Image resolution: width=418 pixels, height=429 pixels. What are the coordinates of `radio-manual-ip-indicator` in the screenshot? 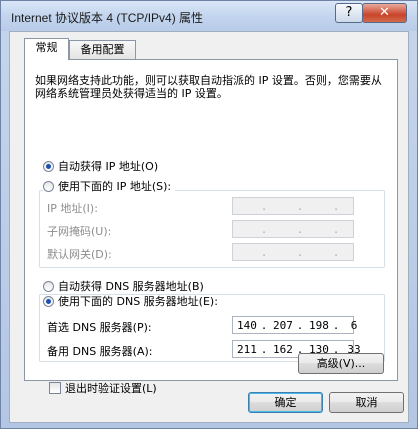 It's located at (48, 186).